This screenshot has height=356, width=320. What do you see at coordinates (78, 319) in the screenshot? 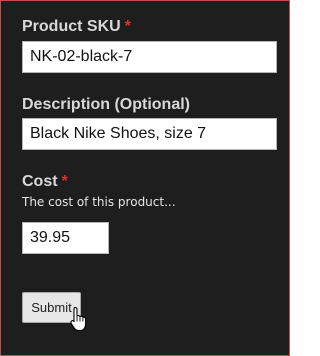
I see `hand-pointer-icon` at bounding box center [78, 319].